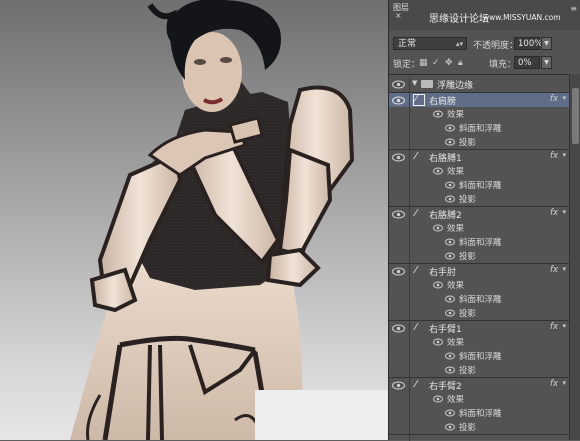  I want to click on layer-list-scrollbar, so click(574, 257).